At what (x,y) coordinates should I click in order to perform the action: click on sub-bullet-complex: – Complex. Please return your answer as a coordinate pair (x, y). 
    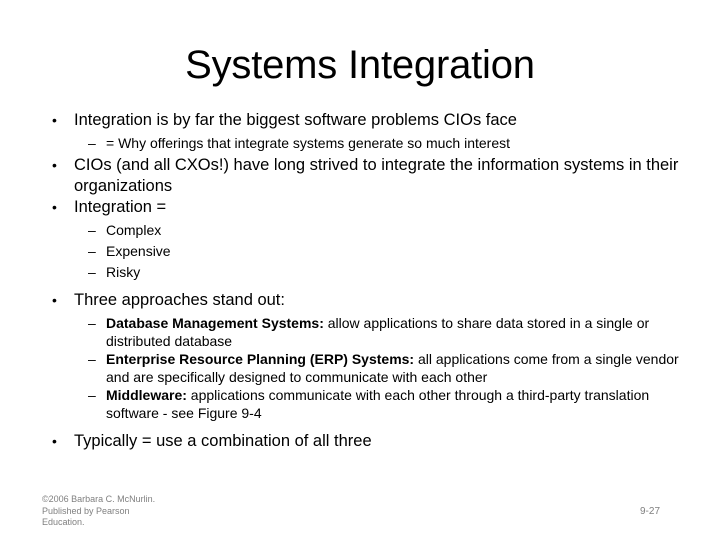
    Looking at the image, I should click on (364, 230).